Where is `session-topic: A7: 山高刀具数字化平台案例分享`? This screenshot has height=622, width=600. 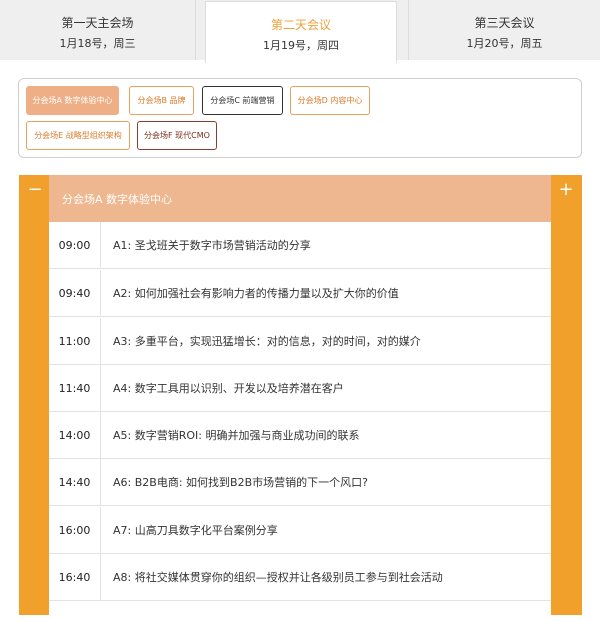
session-topic: A7: 山高刀具数字化平台案例分享 is located at coordinates (195, 530).